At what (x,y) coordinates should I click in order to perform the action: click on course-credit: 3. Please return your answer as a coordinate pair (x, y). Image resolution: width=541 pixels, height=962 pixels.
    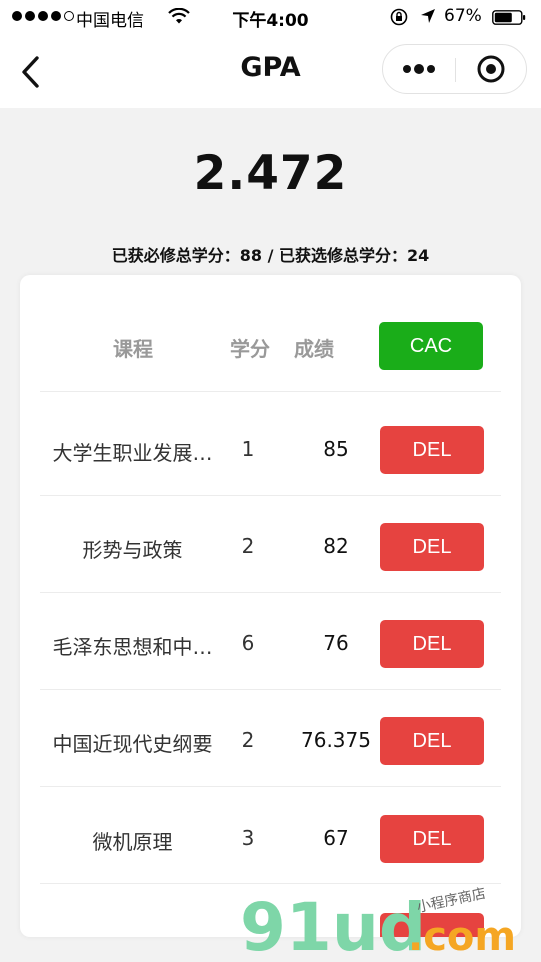
    Looking at the image, I should click on (248, 838).